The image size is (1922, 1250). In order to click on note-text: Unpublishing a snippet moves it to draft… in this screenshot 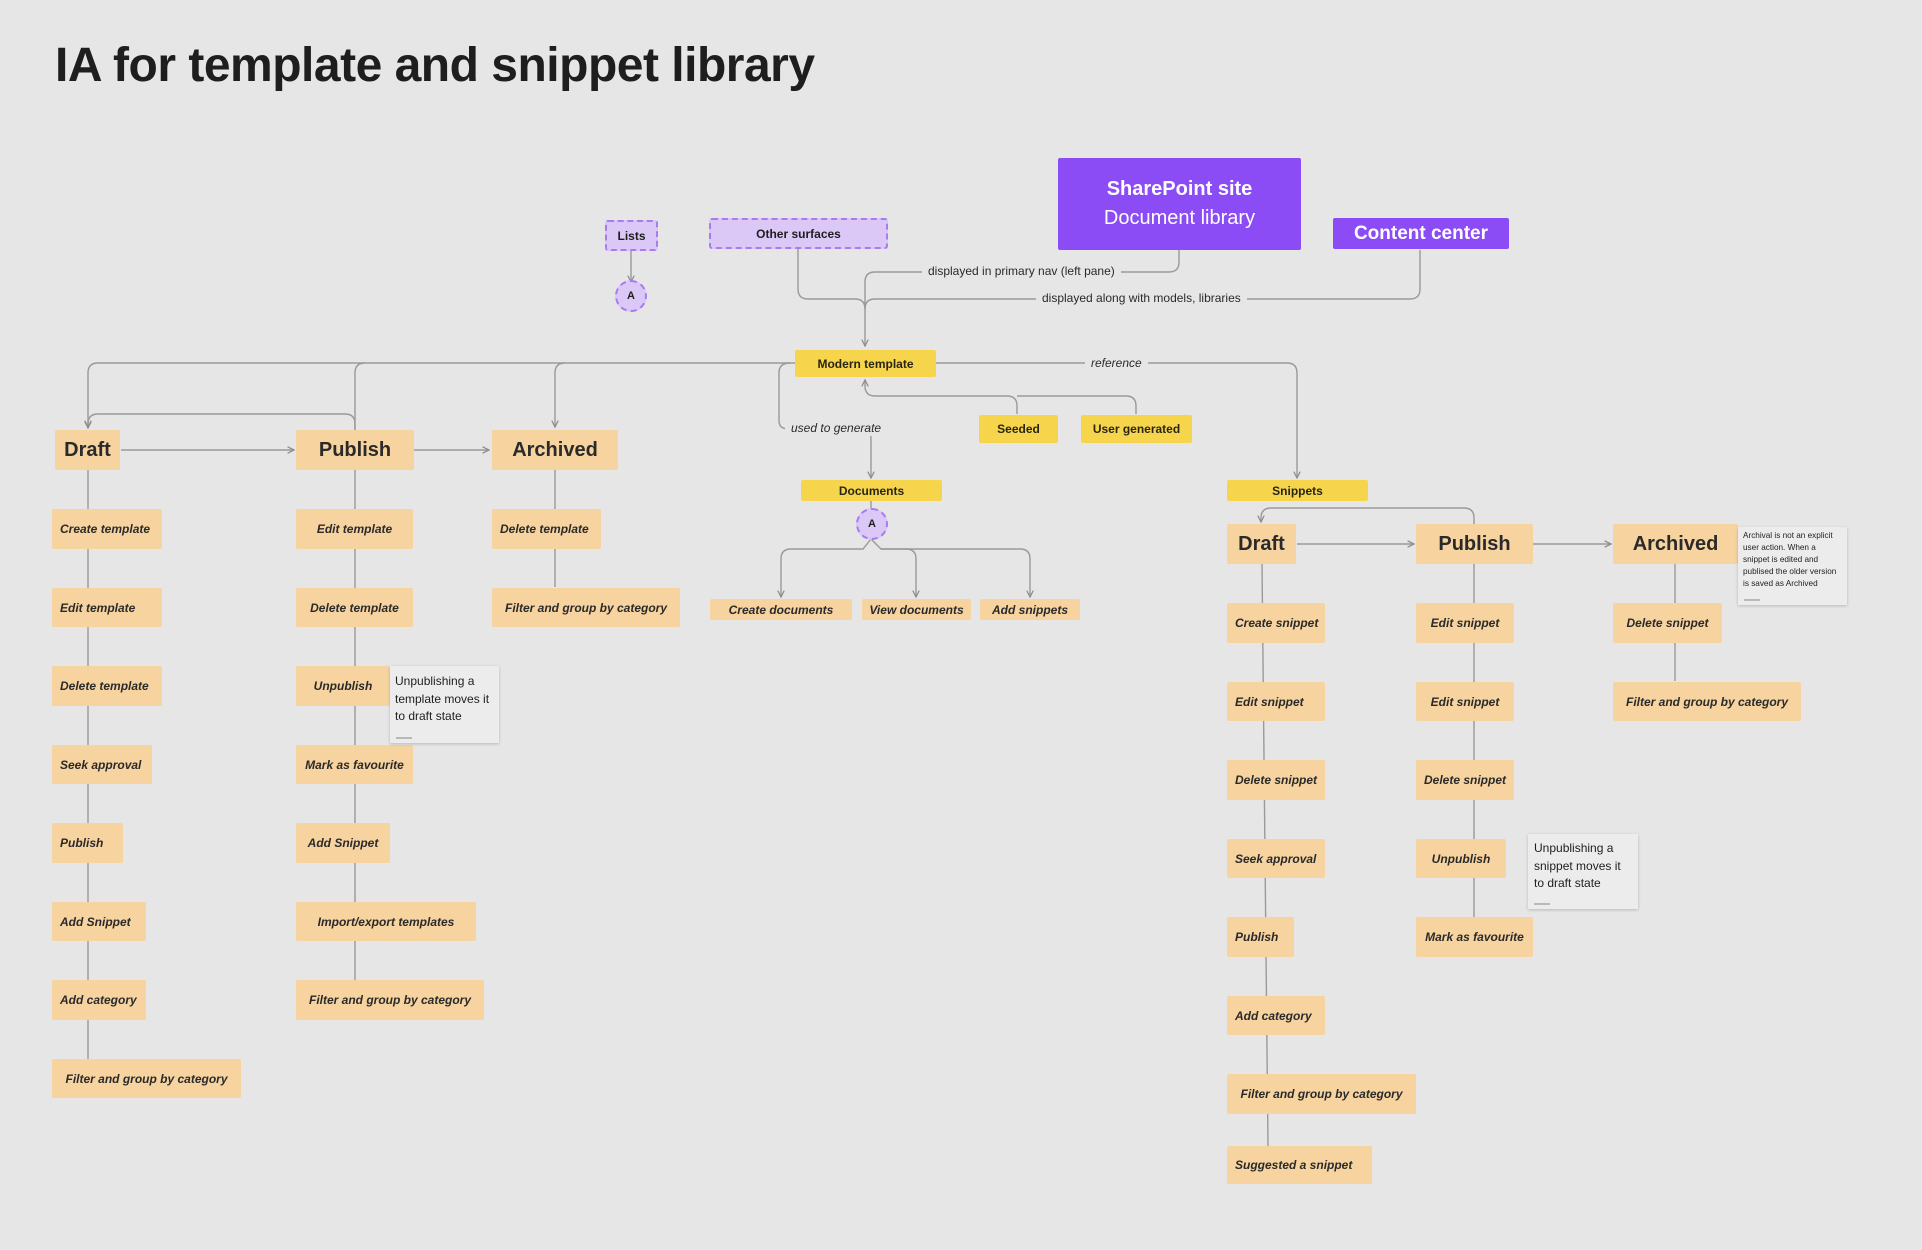, I will do `click(1577, 865)`.